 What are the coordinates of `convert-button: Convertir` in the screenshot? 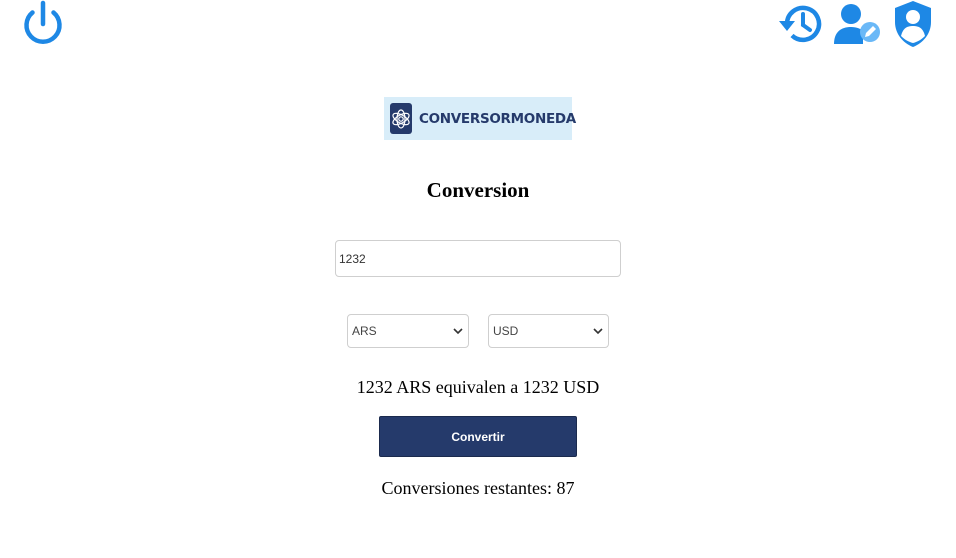 It's located at (478, 436).